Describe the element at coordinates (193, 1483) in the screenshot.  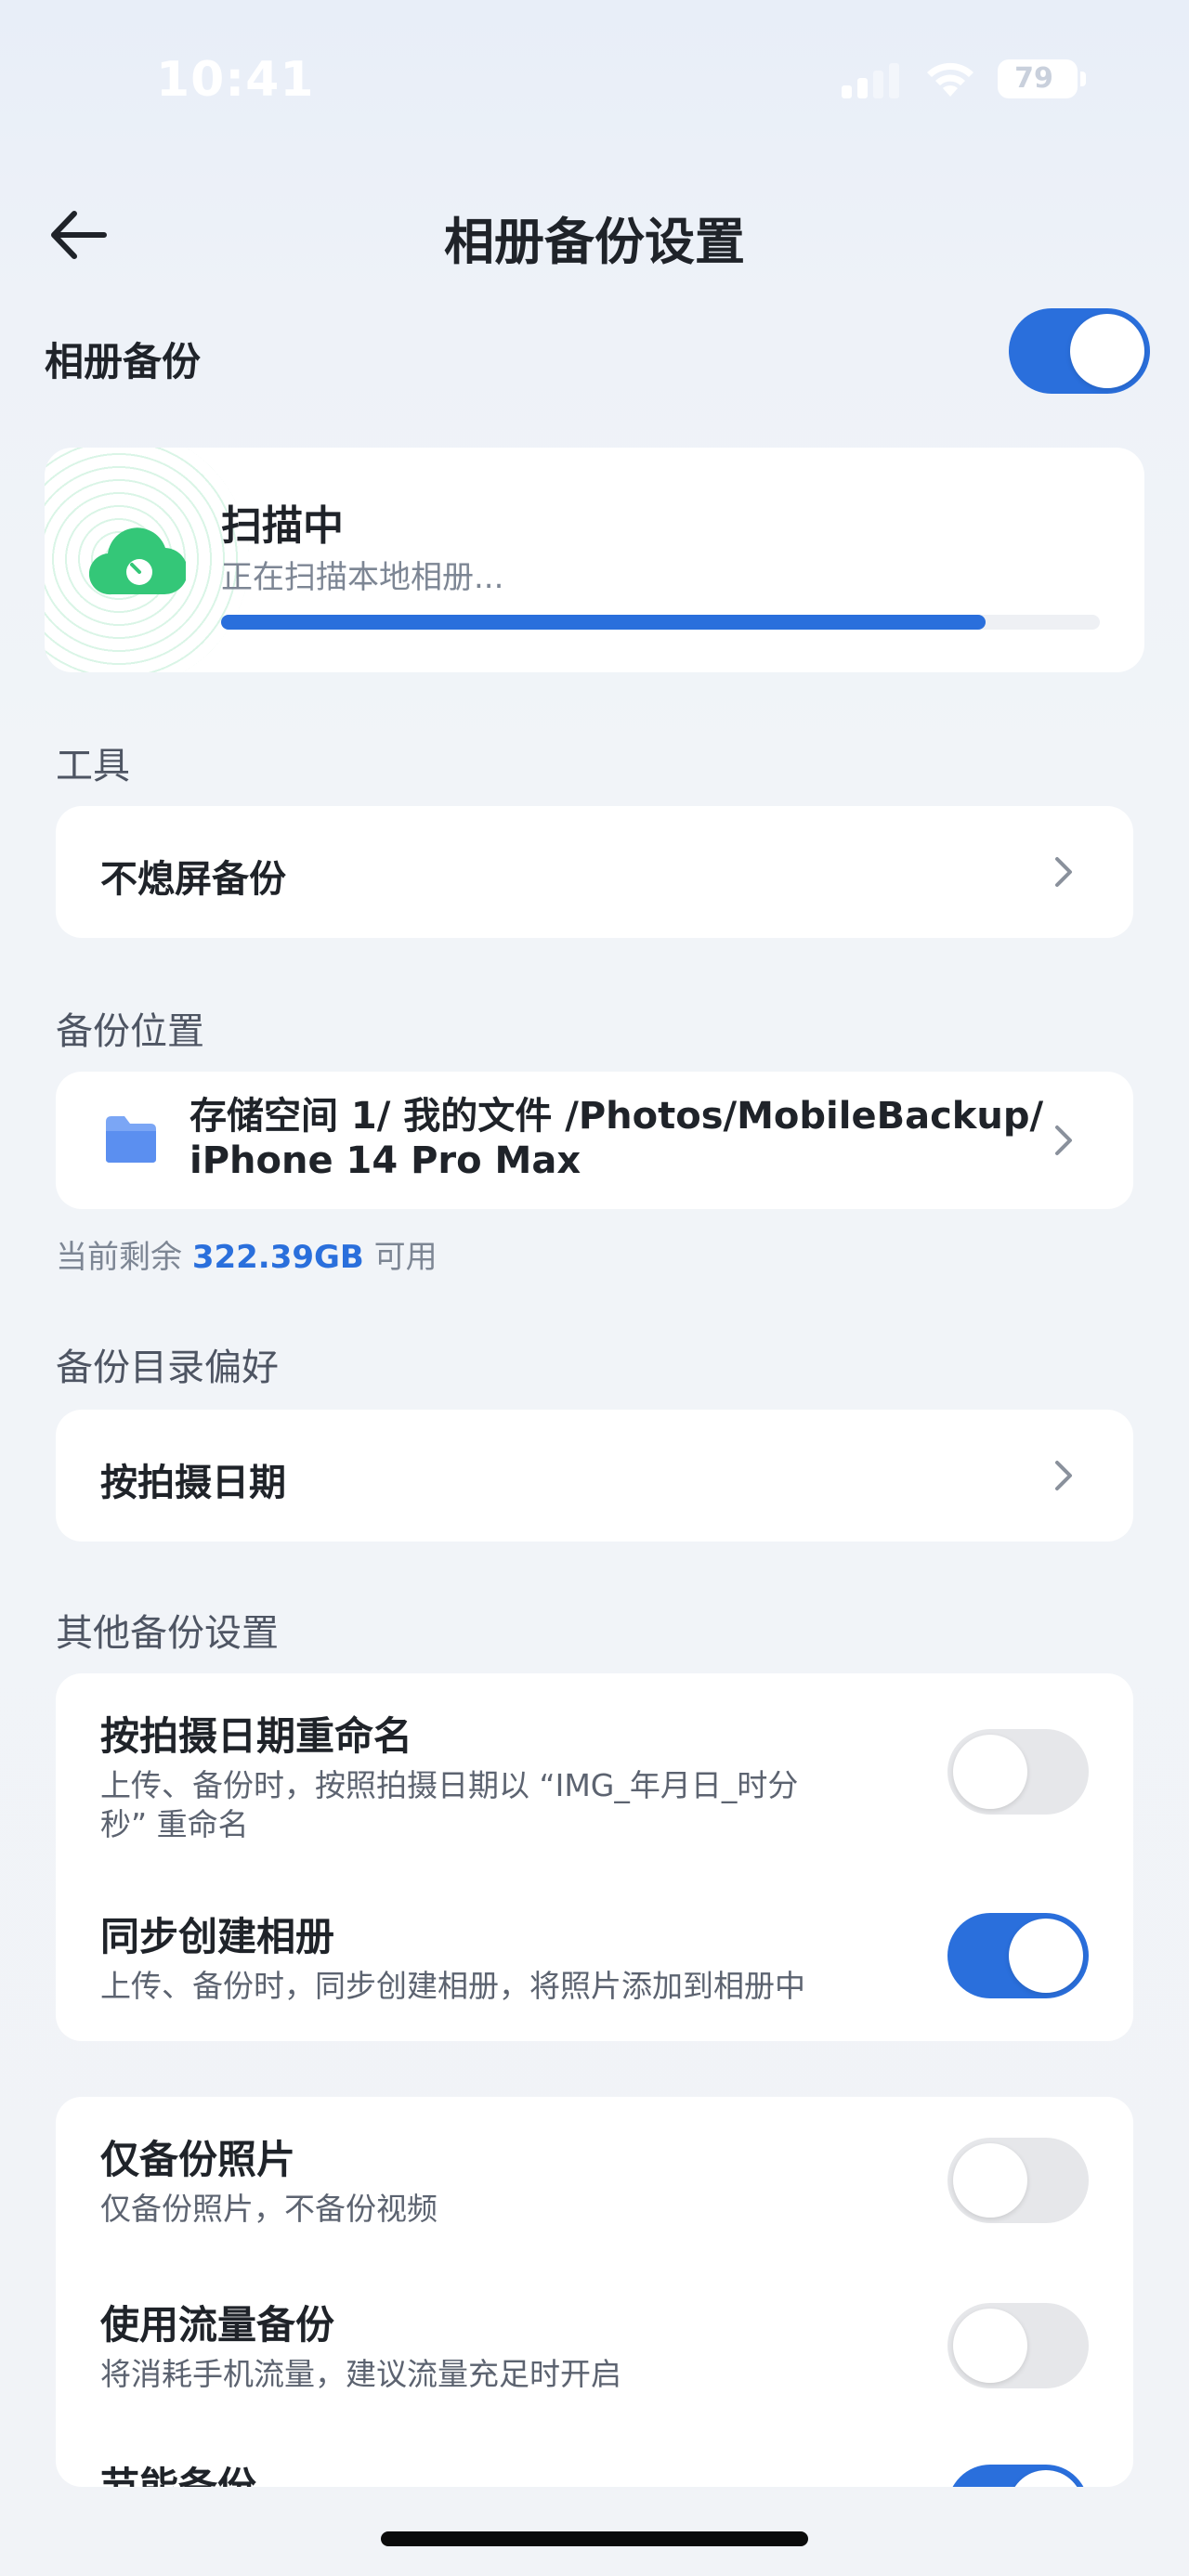
I see `directory-preference-value: 按拍摄日期` at that location.